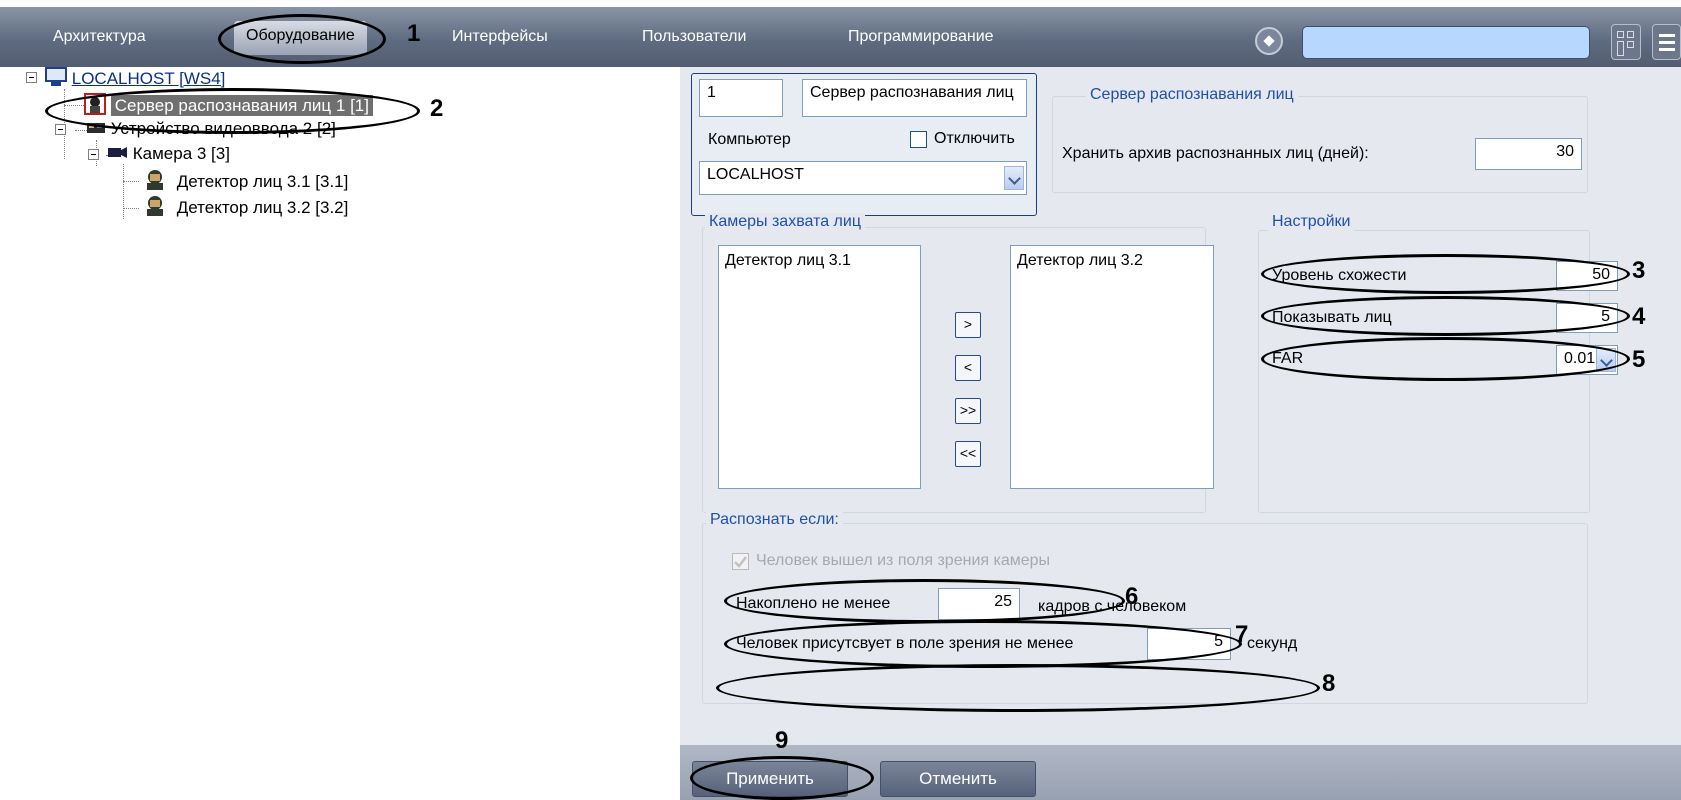 Image resolution: width=1681 pixels, height=800 pixels. Describe the element at coordinates (968, 454) in the screenshot. I see `move-all-left-button: <<` at that location.